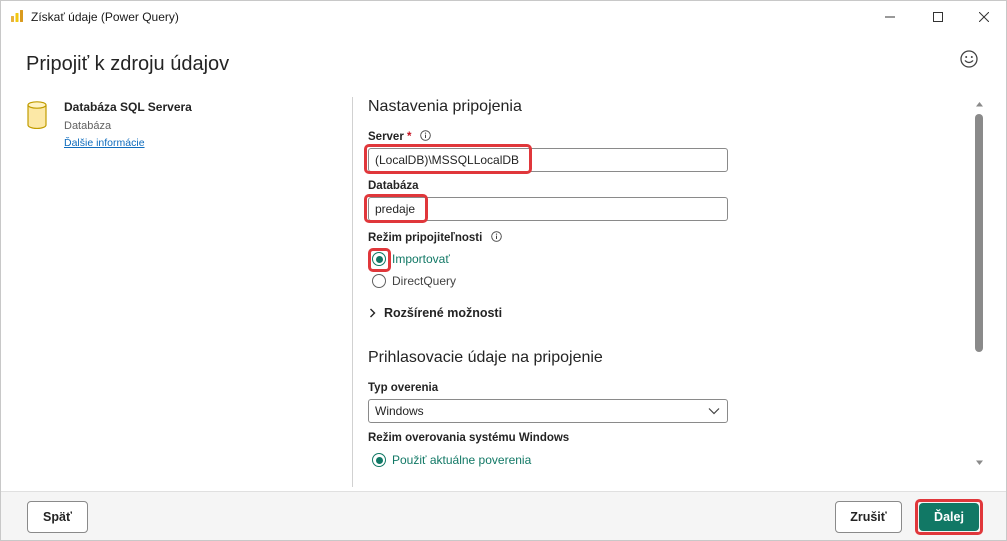 This screenshot has height=541, width=1007. Describe the element at coordinates (57, 517) in the screenshot. I see `back-button: Späť` at that location.